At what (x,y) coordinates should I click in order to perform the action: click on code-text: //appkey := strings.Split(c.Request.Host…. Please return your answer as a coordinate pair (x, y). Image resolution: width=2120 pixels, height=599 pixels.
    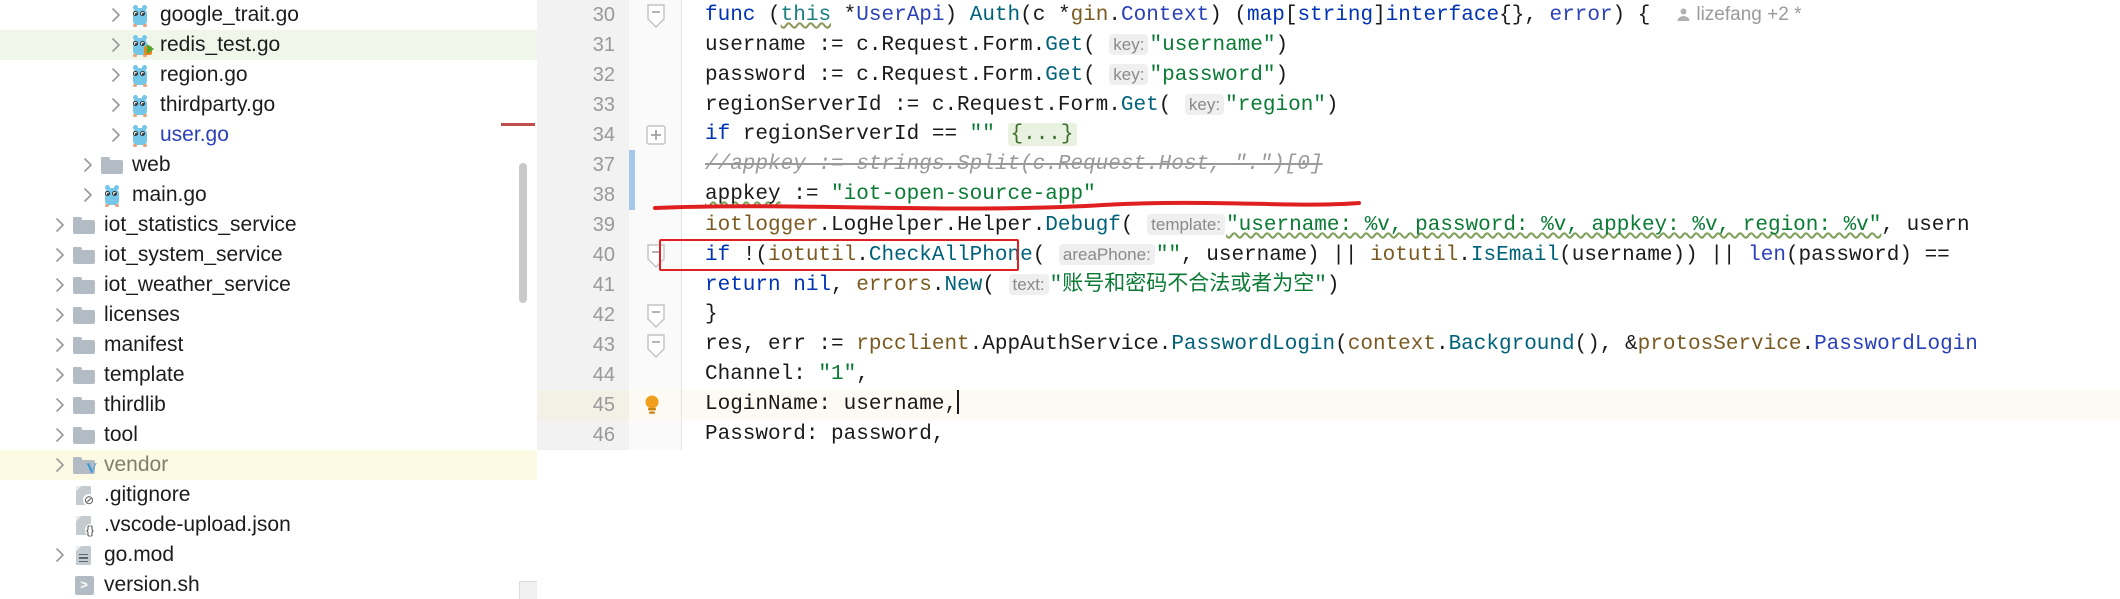
    Looking at the image, I should click on (1412, 165).